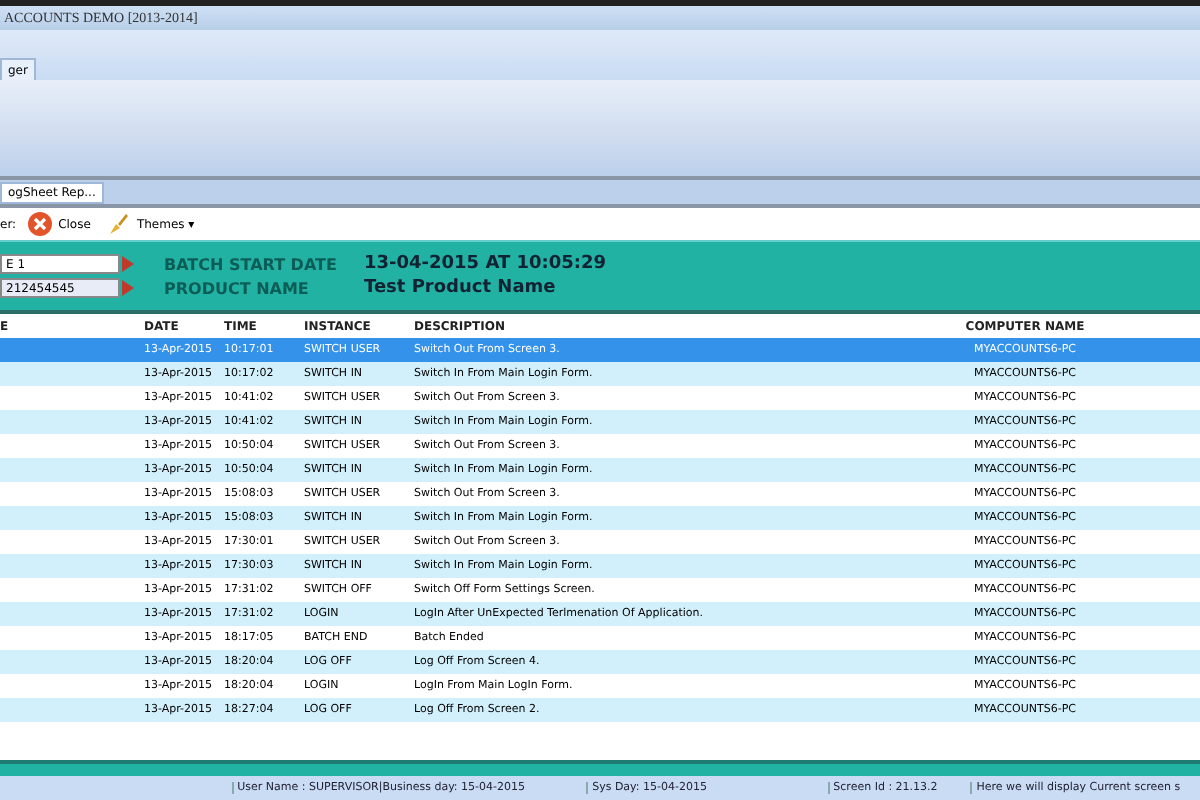 Image resolution: width=1200 pixels, height=800 pixels. What do you see at coordinates (251, 264) in the screenshot?
I see `info-label: BATCH START DATE` at bounding box center [251, 264].